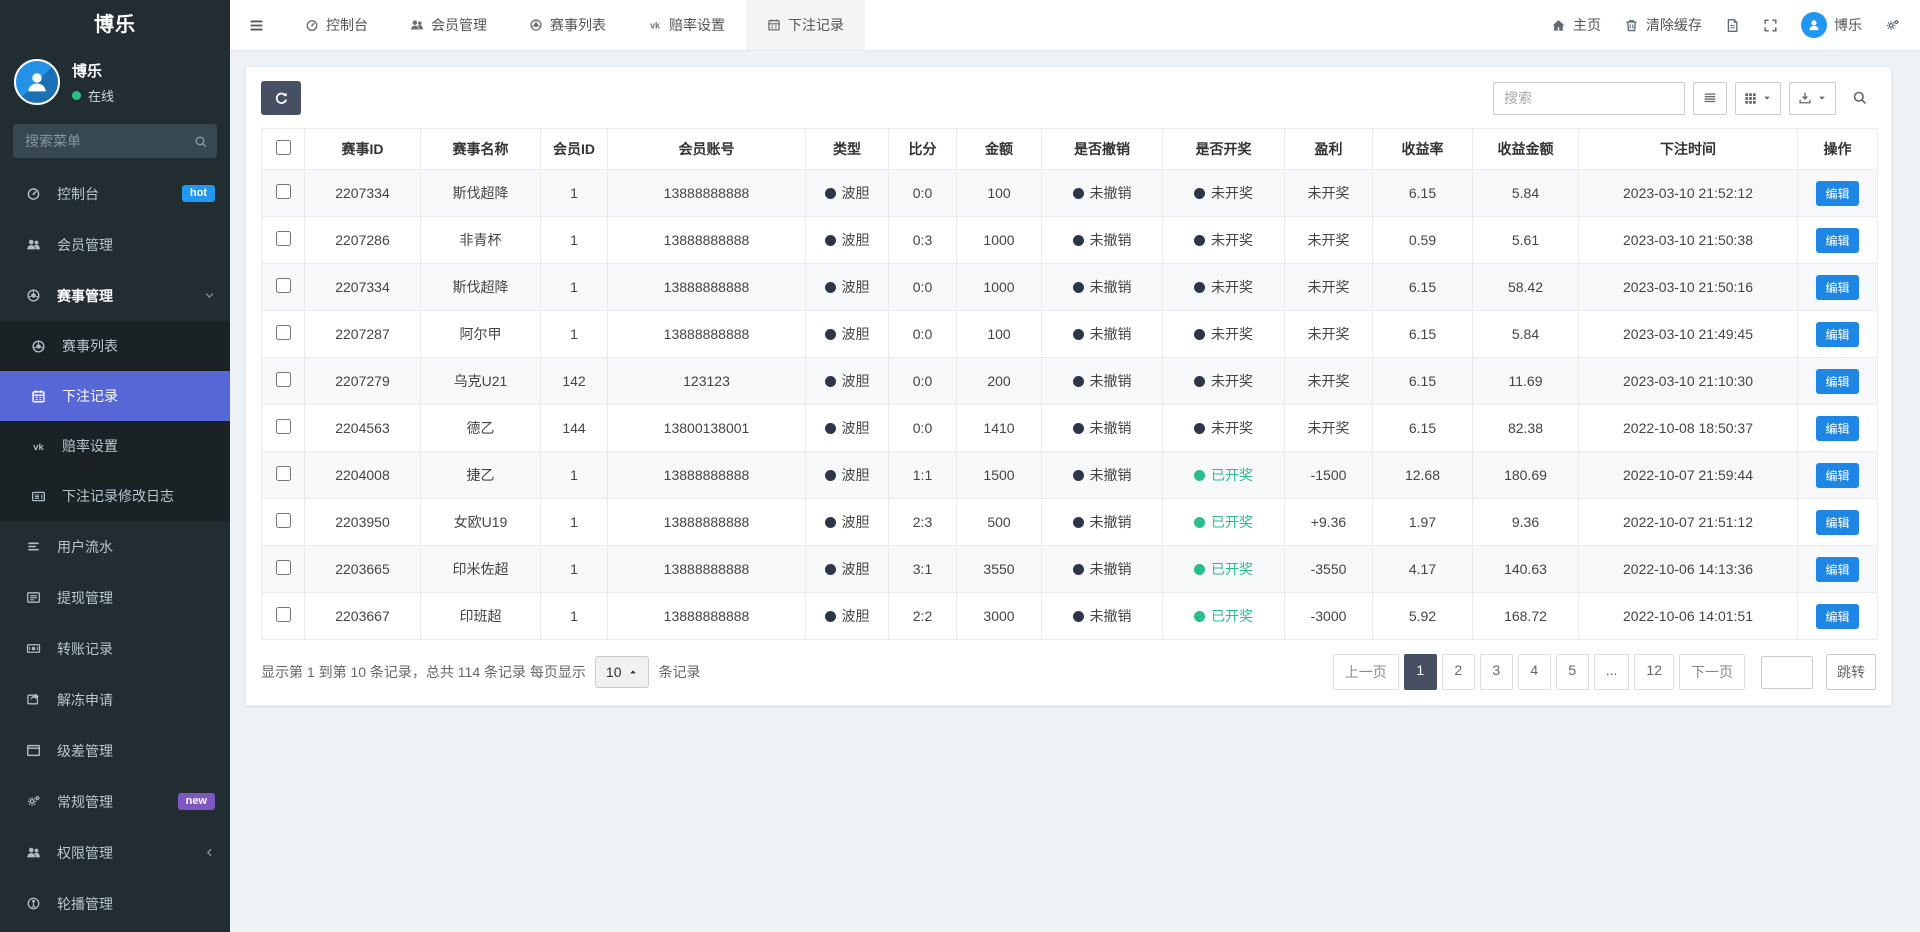  I want to click on col-rate: 收益率, so click(1422, 149).